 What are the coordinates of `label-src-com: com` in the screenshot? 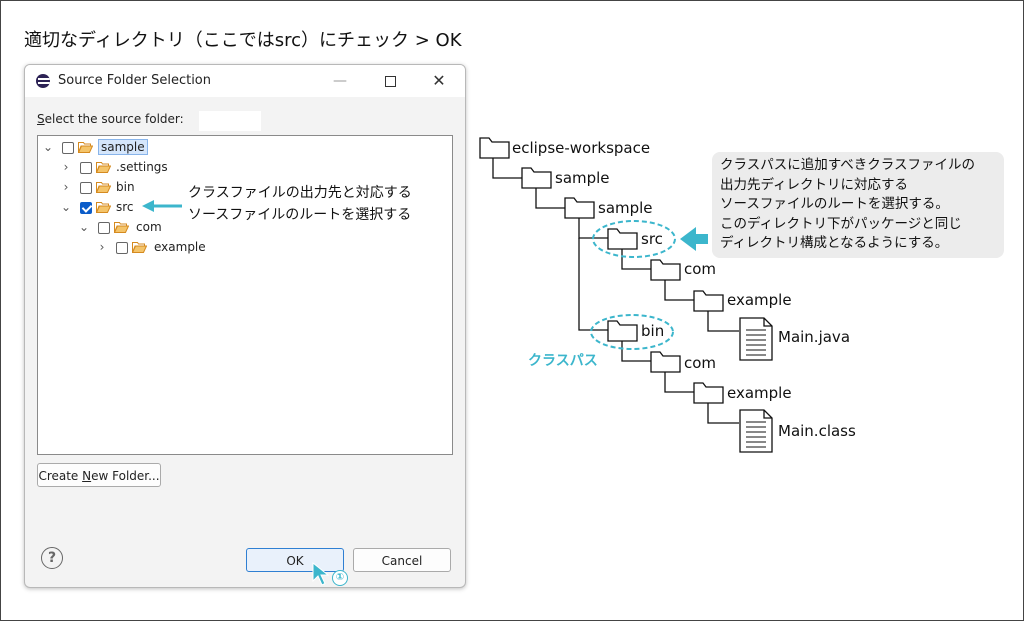 It's located at (700, 269).